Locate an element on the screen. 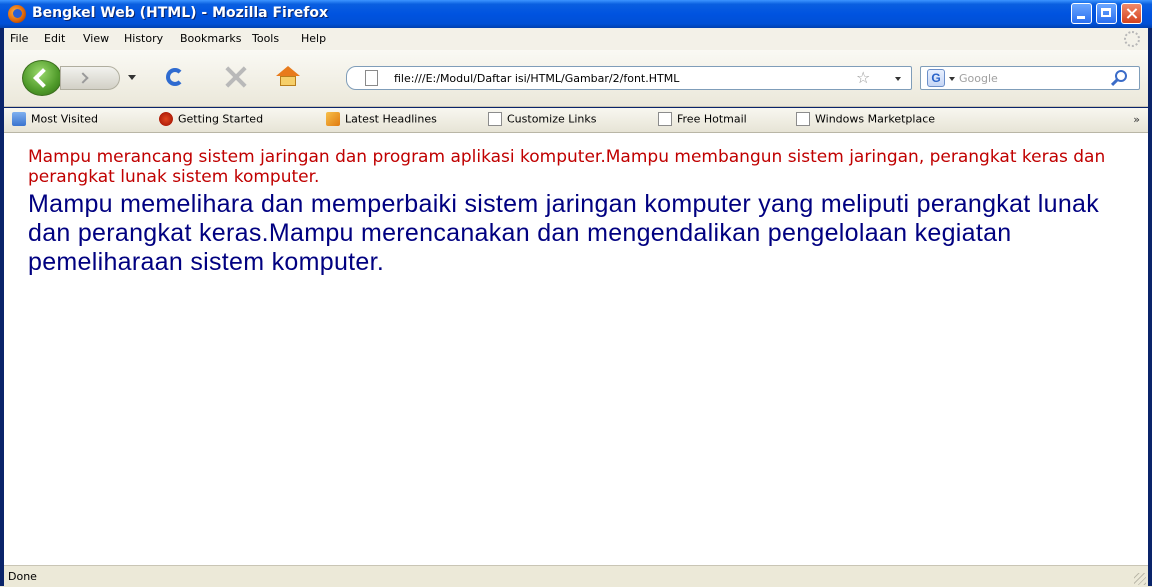 Image resolution: width=1152 pixels, height=587 pixels. bookmark-customize-links: Customize Links is located at coordinates (542, 120).